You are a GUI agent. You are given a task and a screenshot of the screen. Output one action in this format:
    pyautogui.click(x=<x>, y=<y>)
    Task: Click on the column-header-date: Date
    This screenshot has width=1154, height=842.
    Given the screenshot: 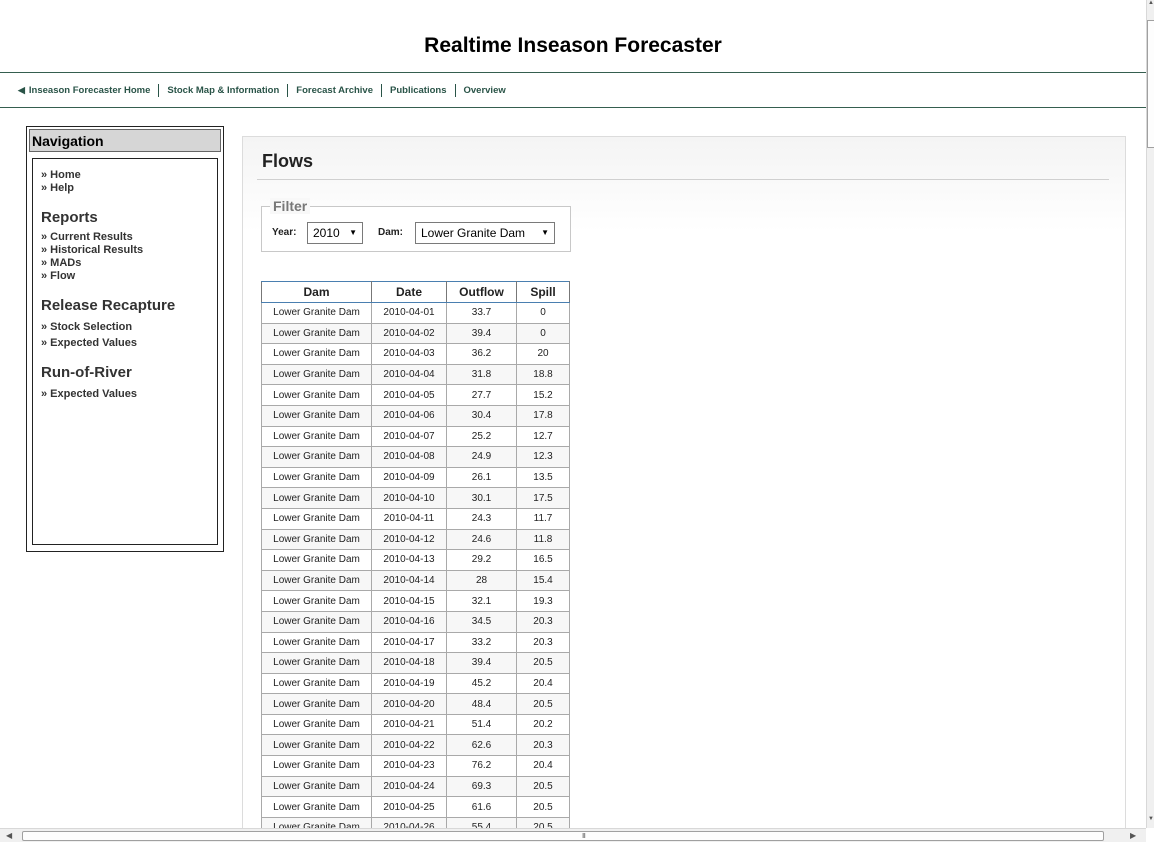 What is the action you would take?
    pyautogui.click(x=409, y=292)
    